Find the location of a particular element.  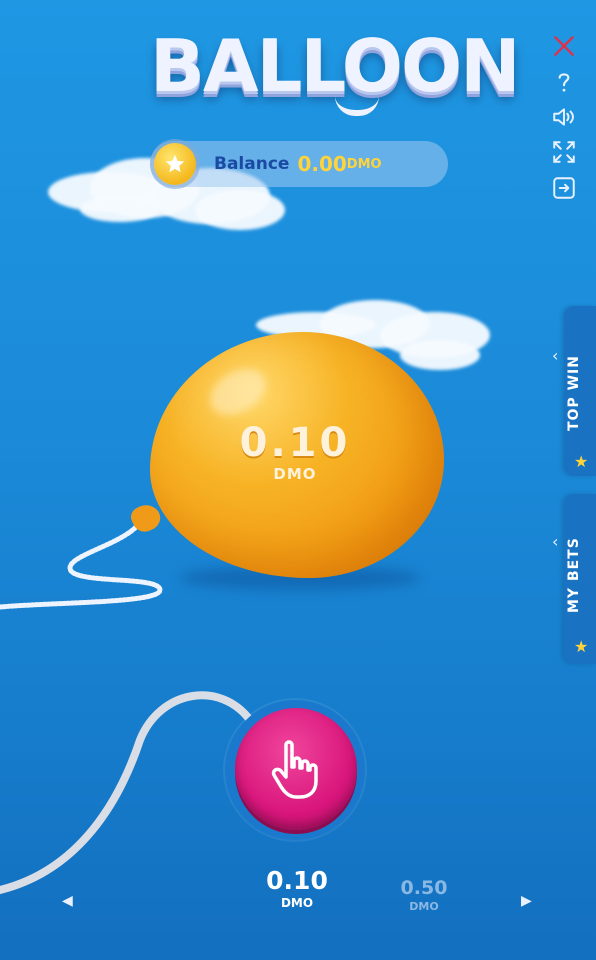

balloon-multiplier-unit: DMO is located at coordinates (295, 474).